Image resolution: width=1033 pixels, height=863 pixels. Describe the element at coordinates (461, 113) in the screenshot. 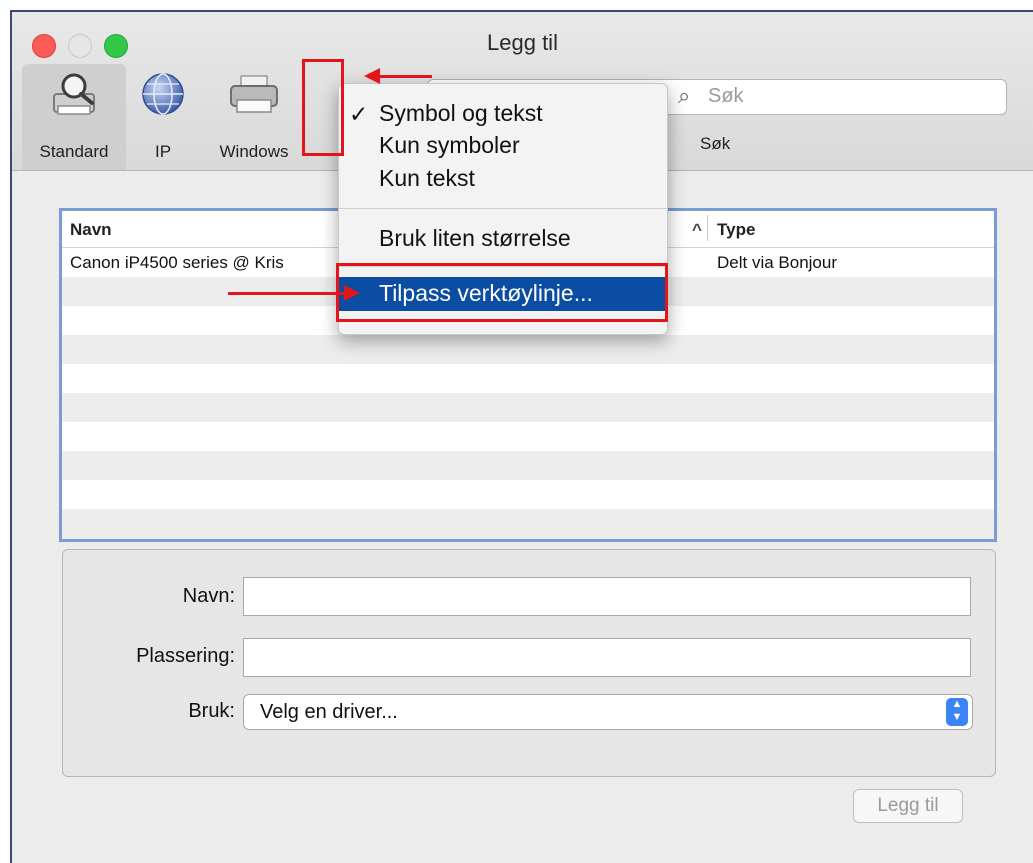

I see `menu-item-label: Symbol og tekst` at that location.